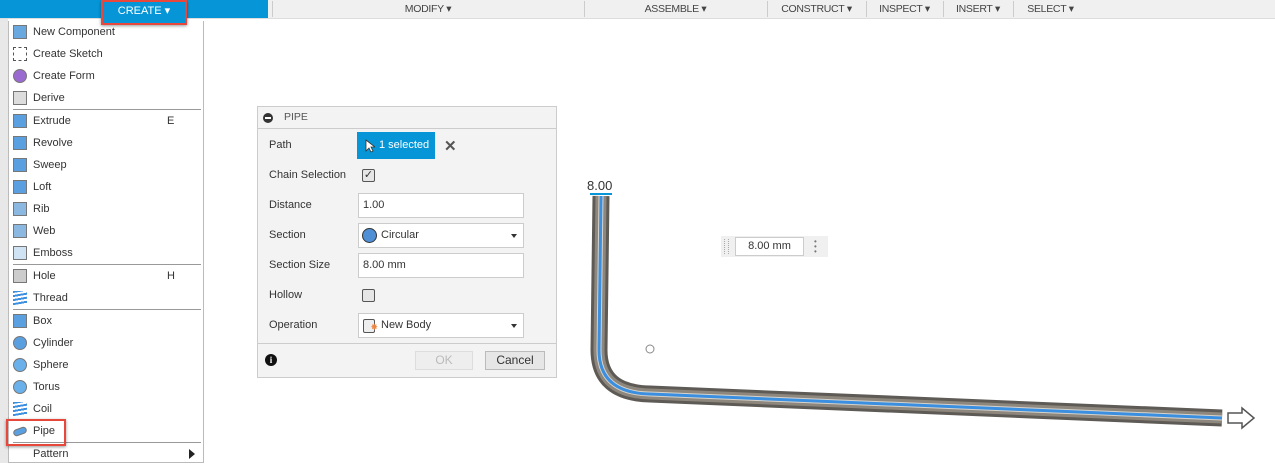  I want to click on section-size-value-input: 8.00 mm, so click(769, 246).